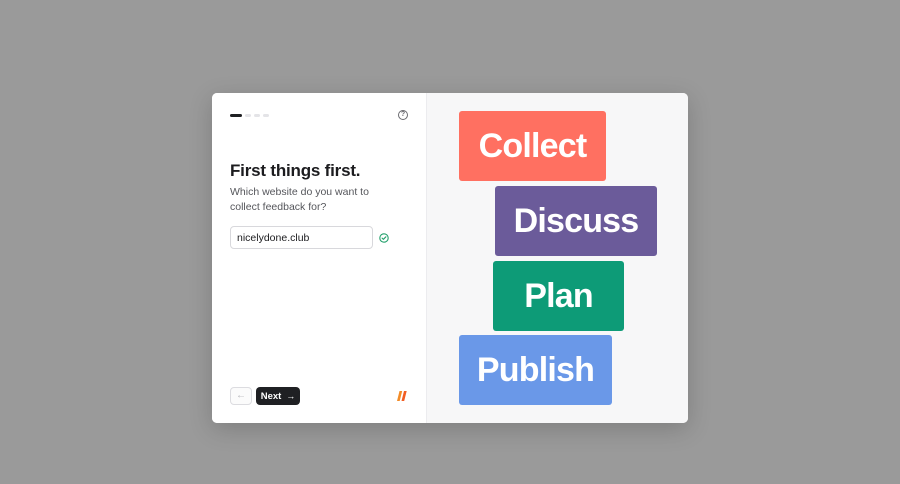 The image size is (900, 484). Describe the element at coordinates (291, 396) in the screenshot. I see `arrow-right-icon: →` at that location.